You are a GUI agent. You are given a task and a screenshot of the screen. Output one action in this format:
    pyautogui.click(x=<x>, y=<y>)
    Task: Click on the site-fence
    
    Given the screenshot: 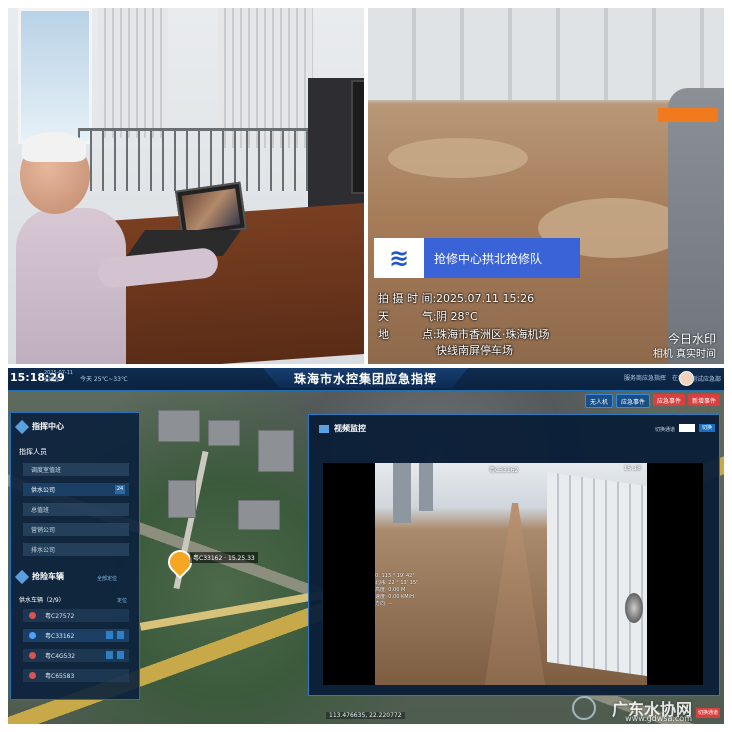 What is the action you would take?
    pyautogui.click(x=546, y=54)
    